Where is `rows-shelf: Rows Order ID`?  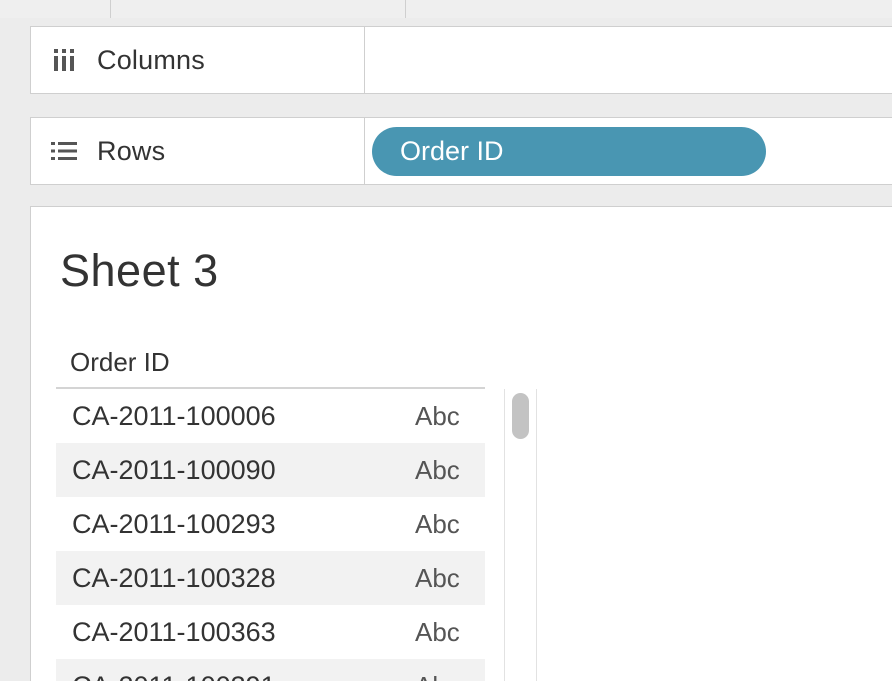 rows-shelf: Rows Order ID is located at coordinates (461, 151).